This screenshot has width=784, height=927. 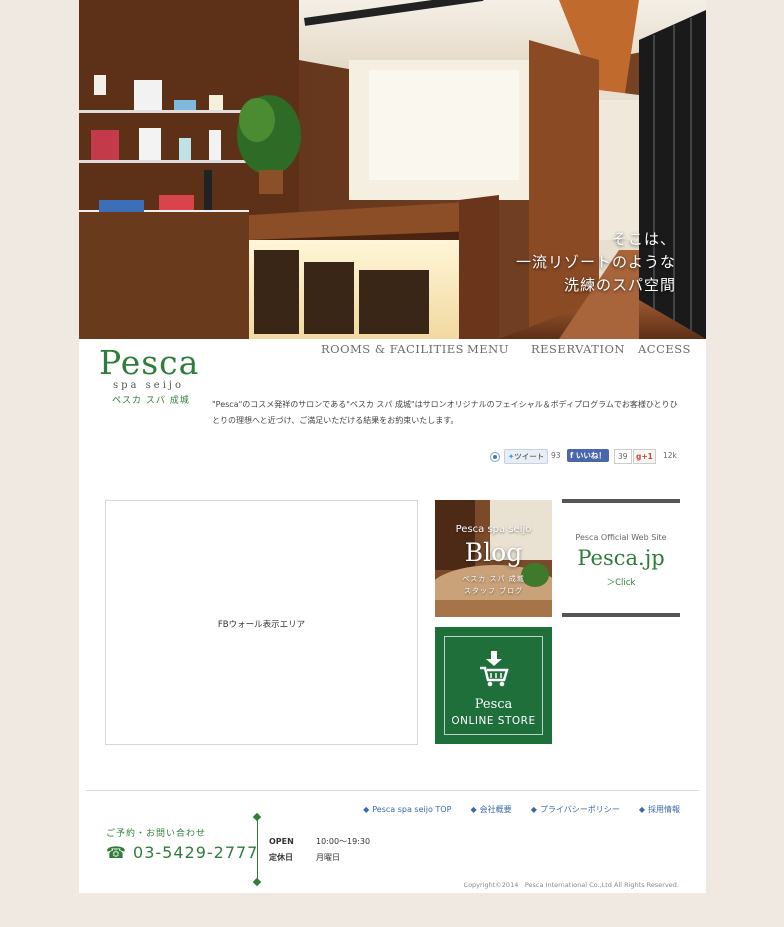 What do you see at coordinates (493, 579) in the screenshot?
I see `blog-jp-line1: ペスカ スパ 成城` at bounding box center [493, 579].